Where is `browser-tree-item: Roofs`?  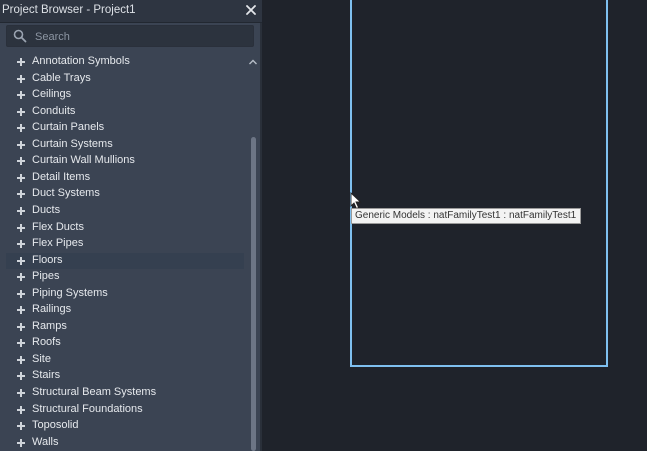 browser-tree-item: Roofs is located at coordinates (125, 343).